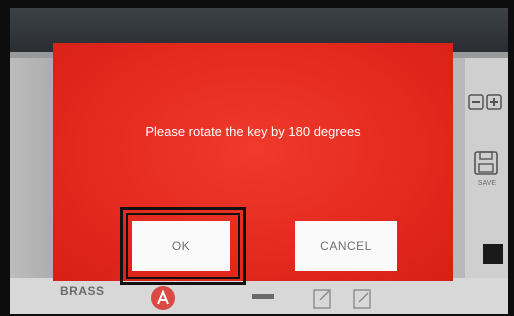 This screenshot has height=316, width=514. Describe the element at coordinates (82, 291) in the screenshot. I see `material-label: BRASS` at that location.